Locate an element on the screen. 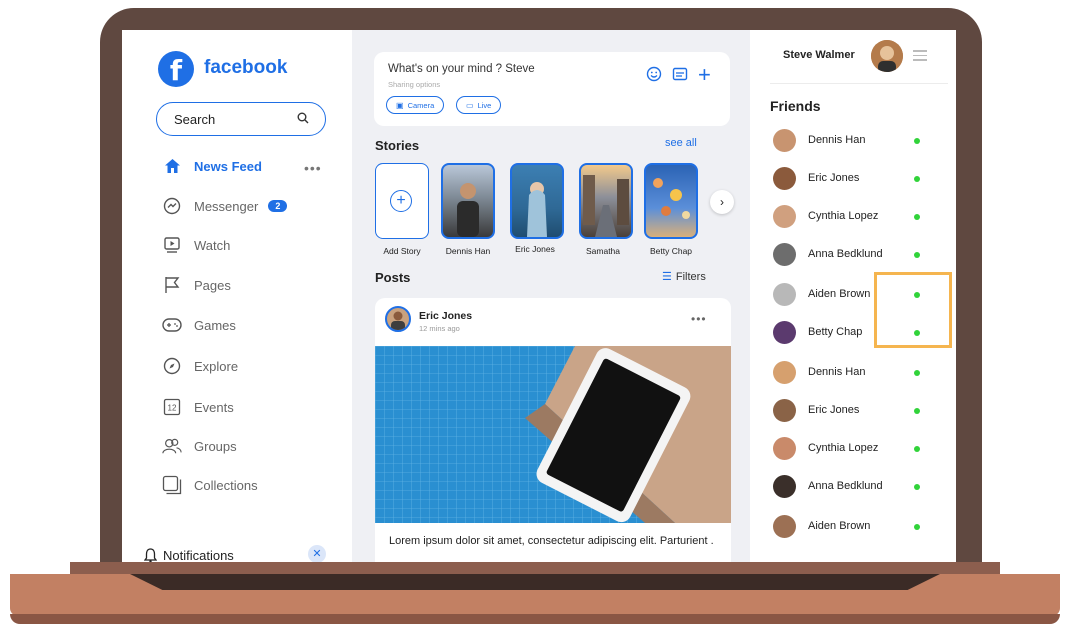  story-name: Eric Jones is located at coordinates (535, 249).